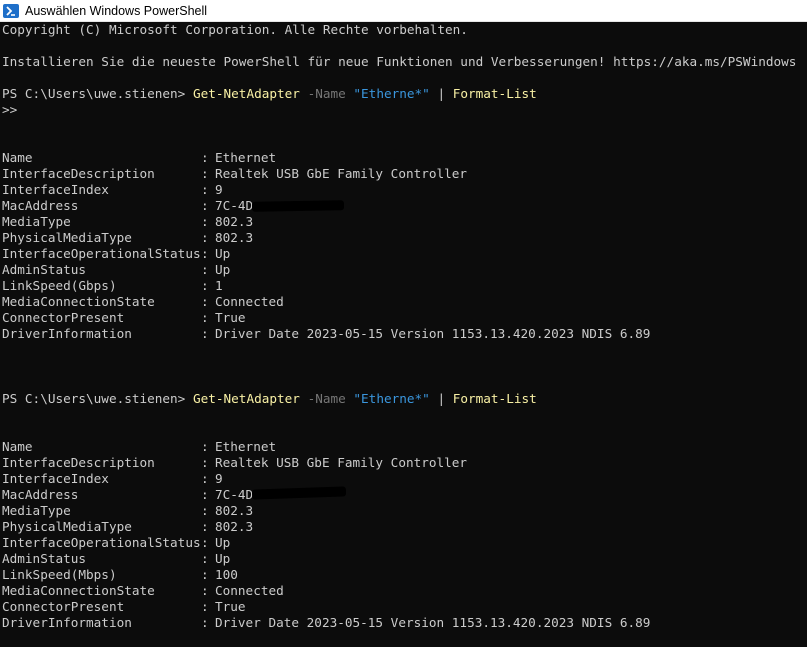 The image size is (807, 647). Describe the element at coordinates (402, 591) in the screenshot. I see `property-row: MediaConnectionState: Connected` at that location.